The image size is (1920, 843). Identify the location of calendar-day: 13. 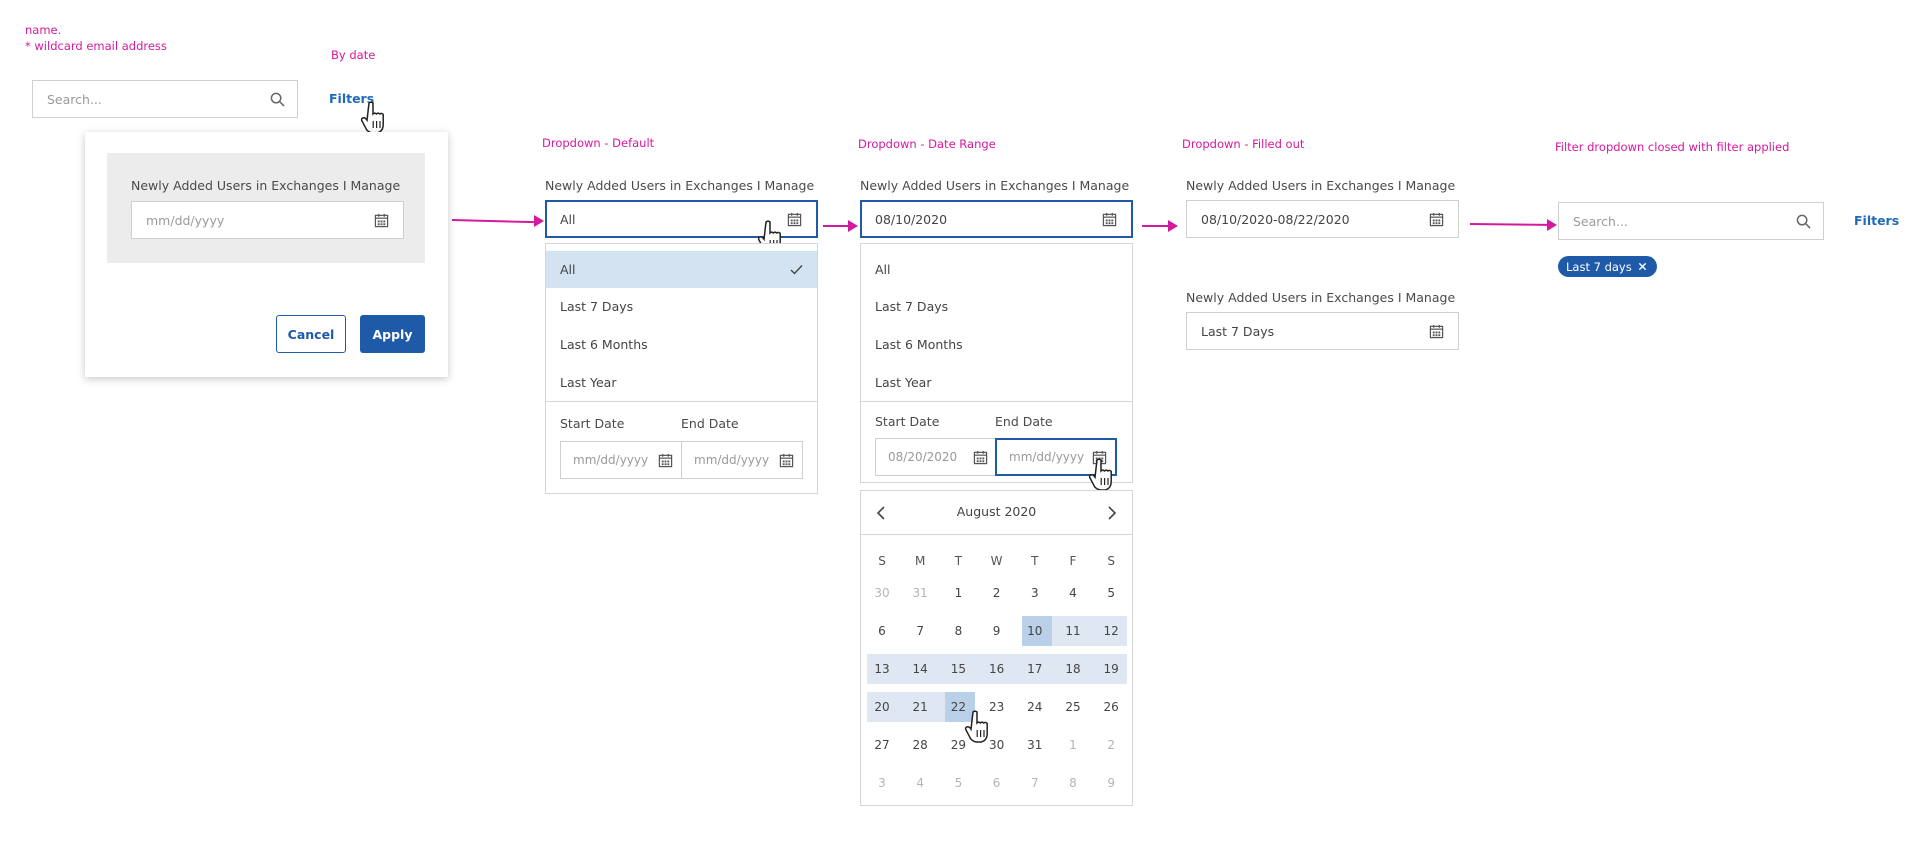
(882, 669).